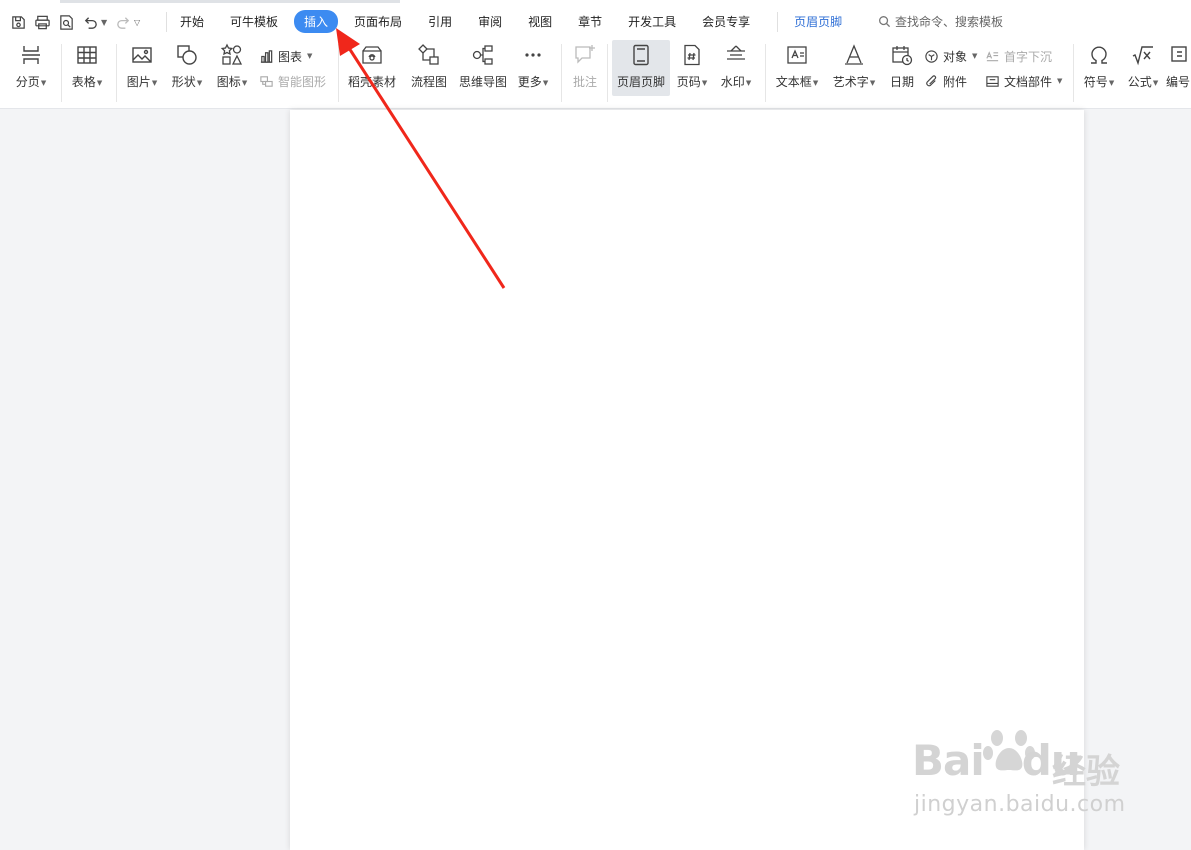 This screenshot has width=1191, height=850. Describe the element at coordinates (483, 55) in the screenshot. I see `mindmap-icon` at that location.